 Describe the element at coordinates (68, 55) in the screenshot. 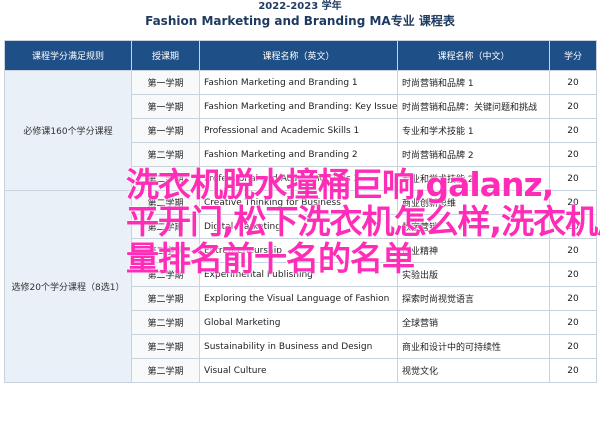

I see `col-header-category: 课程学分满足规则` at that location.